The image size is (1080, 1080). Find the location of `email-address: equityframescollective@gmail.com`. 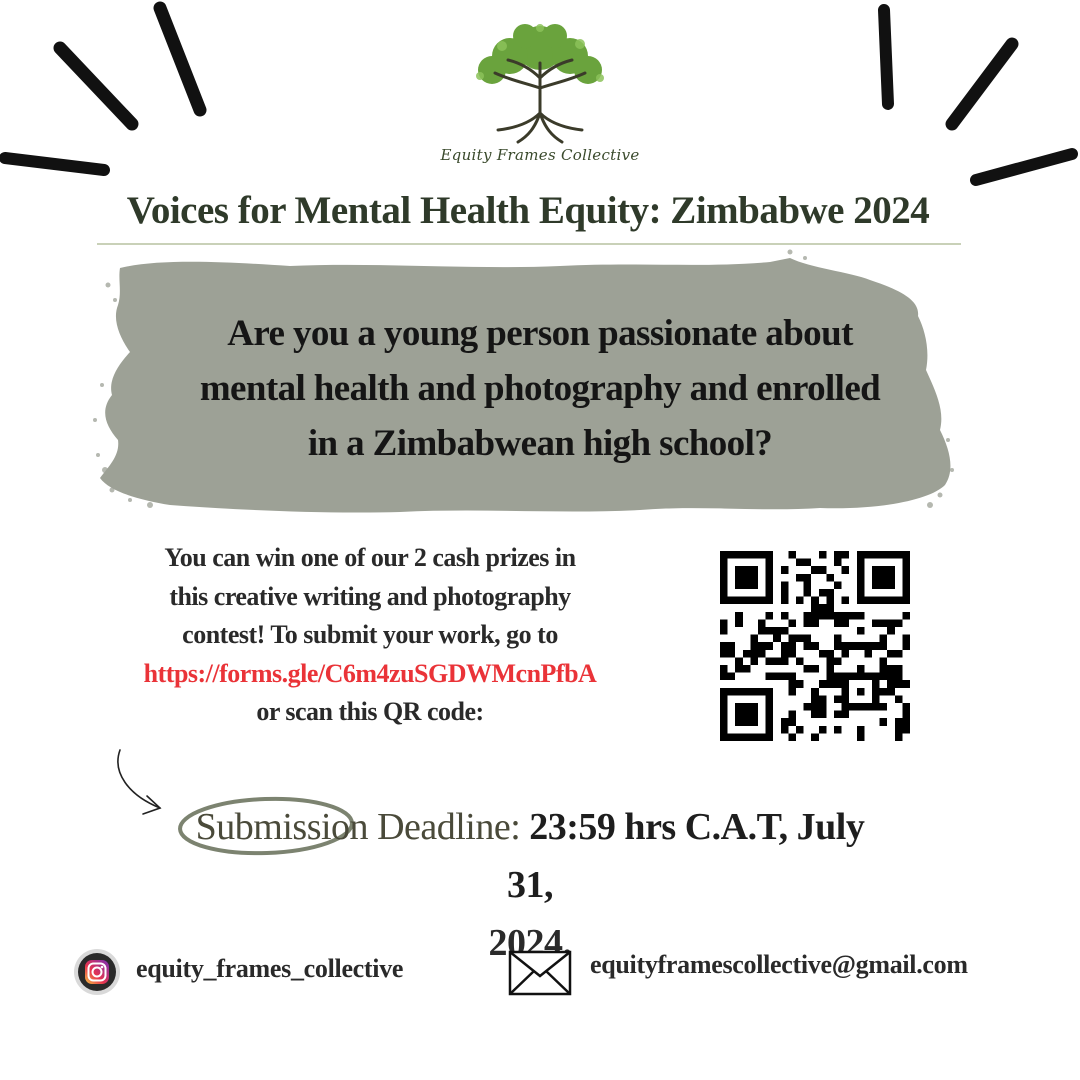

email-address: equityframescollective@gmail.com is located at coordinates (779, 965).